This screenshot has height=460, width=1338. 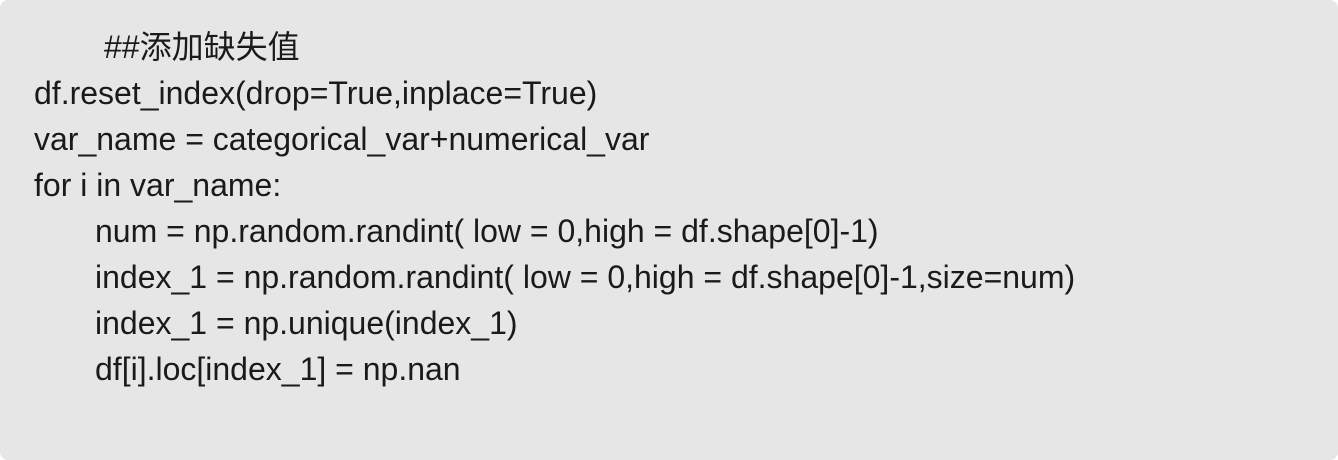 I want to click on code-line-reset-index: df.reset_index(drop=True,inplace=True), so click(x=316, y=93).